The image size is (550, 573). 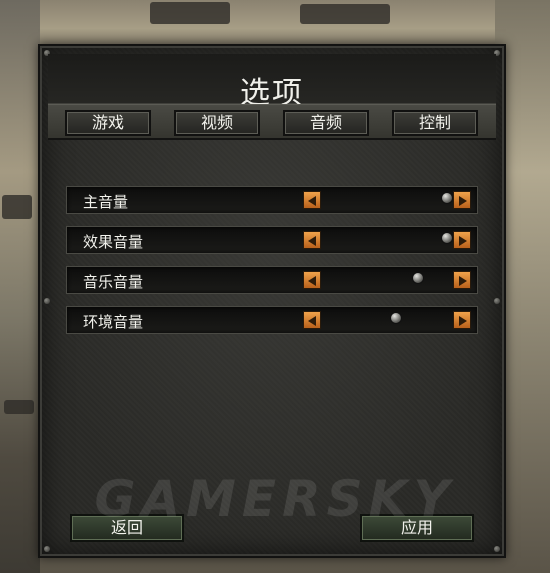 What do you see at coordinates (113, 242) in the screenshot?
I see `slider-label: 效果音量` at bounding box center [113, 242].